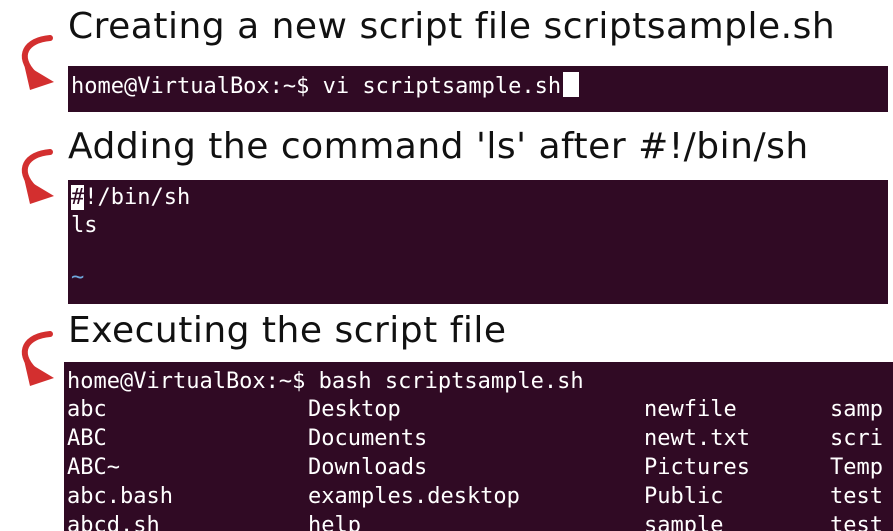 The width and height of the screenshot is (893, 531). I want to click on terminal-vi-command: home@VirtualBox:~$ vi scriptsample.sh, so click(478, 89).